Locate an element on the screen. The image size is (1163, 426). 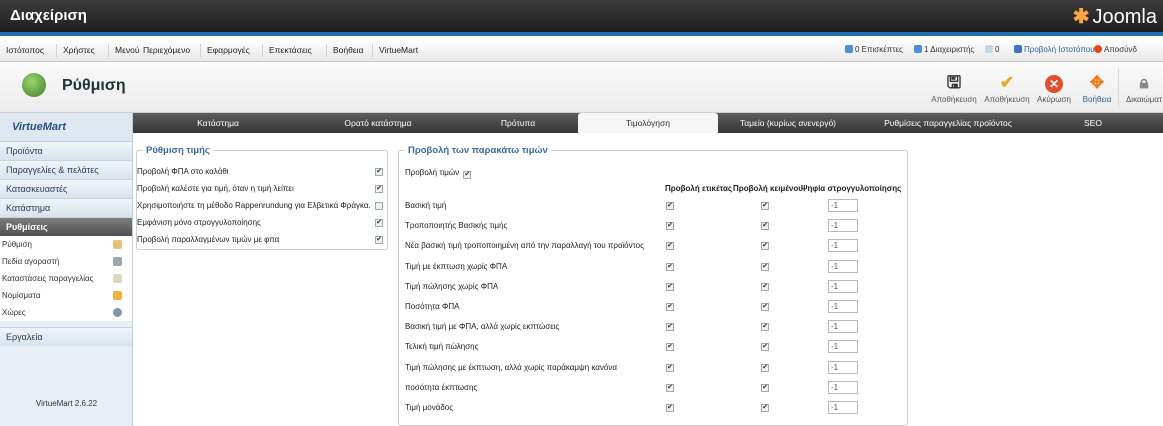
setting-label: Προβολή ΦΠΑ στο καλάθι is located at coordinates (183, 171).